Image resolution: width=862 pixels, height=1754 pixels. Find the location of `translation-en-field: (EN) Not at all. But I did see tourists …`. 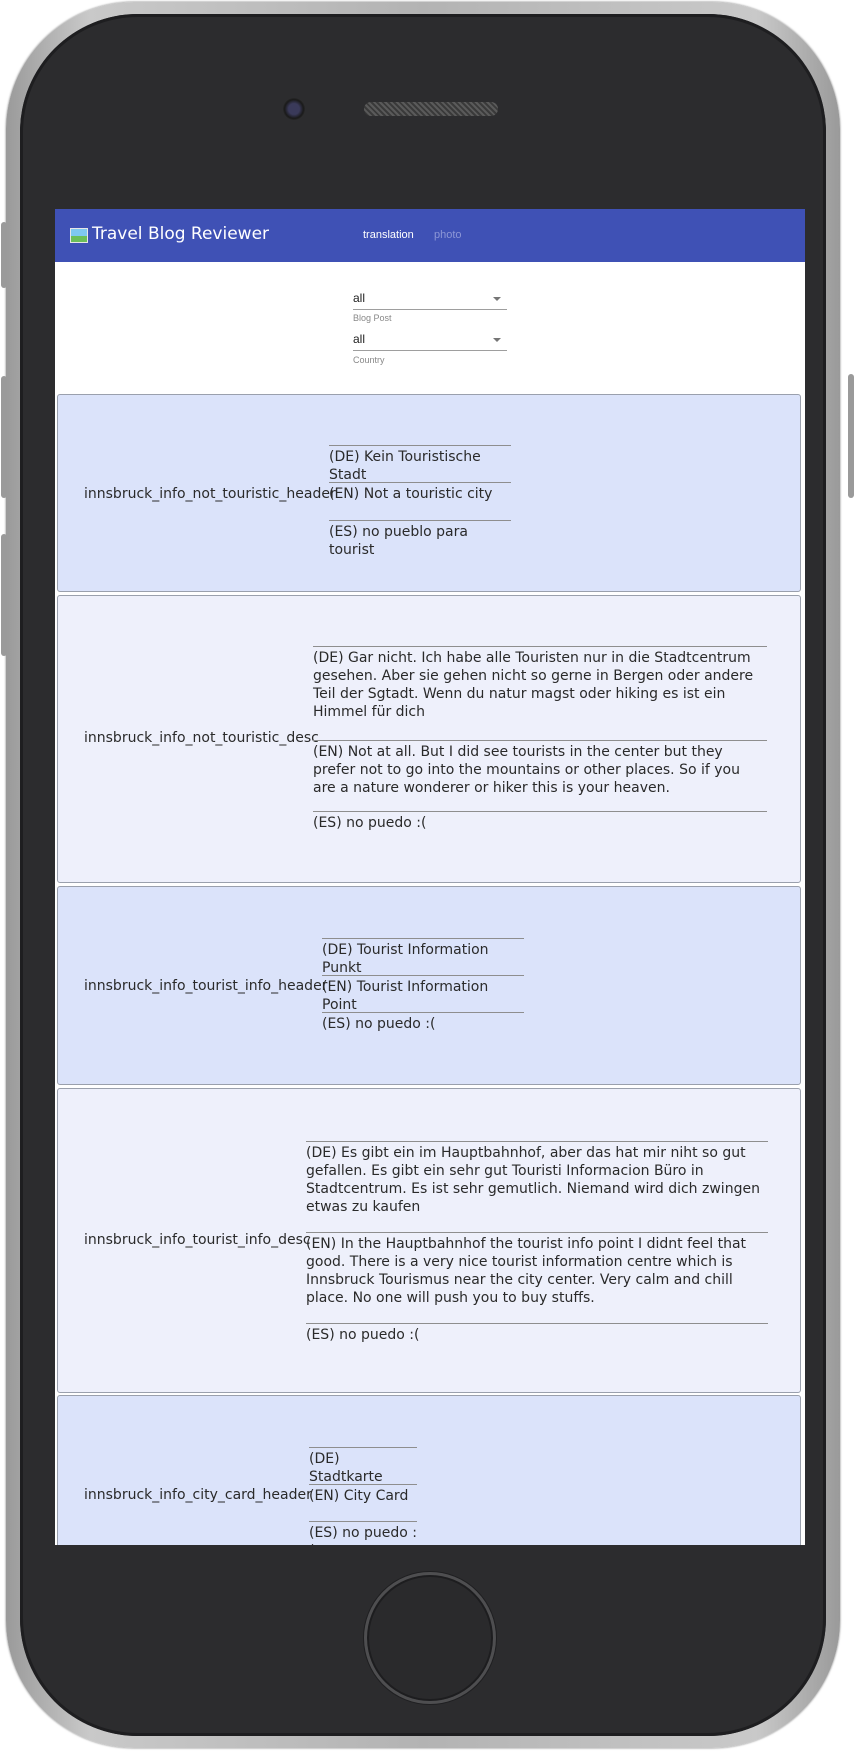

translation-en-field: (EN) Not at all. But I did see tourists … is located at coordinates (540, 768).